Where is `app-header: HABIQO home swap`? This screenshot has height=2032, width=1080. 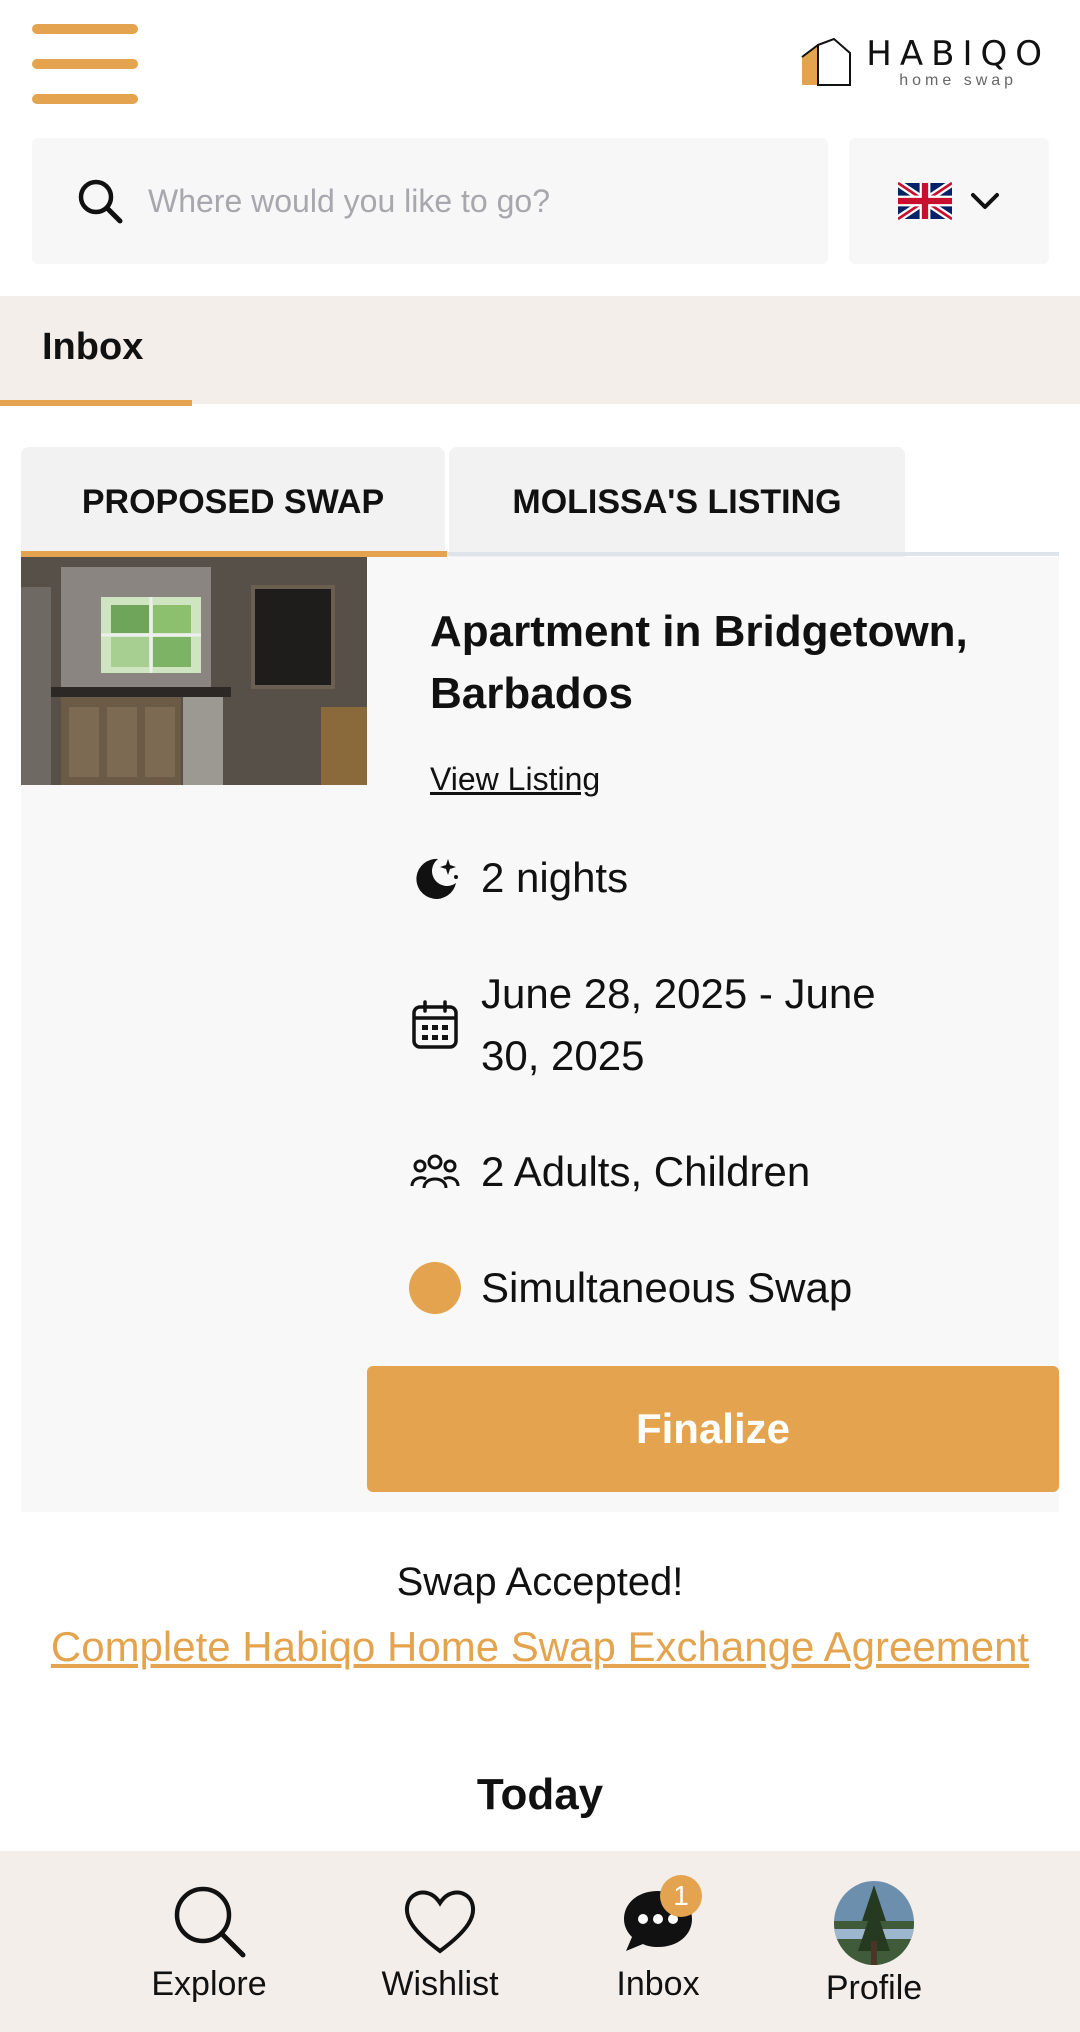 app-header: HABIQO home swap is located at coordinates (540, 60).